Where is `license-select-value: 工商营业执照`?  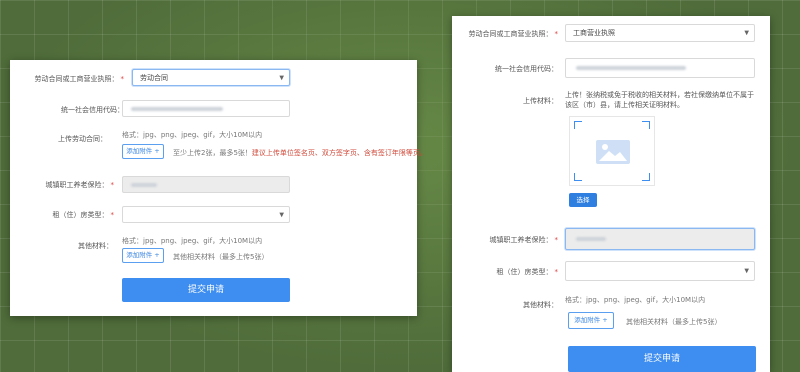 license-select-value: 工商营业执照 is located at coordinates (594, 33).